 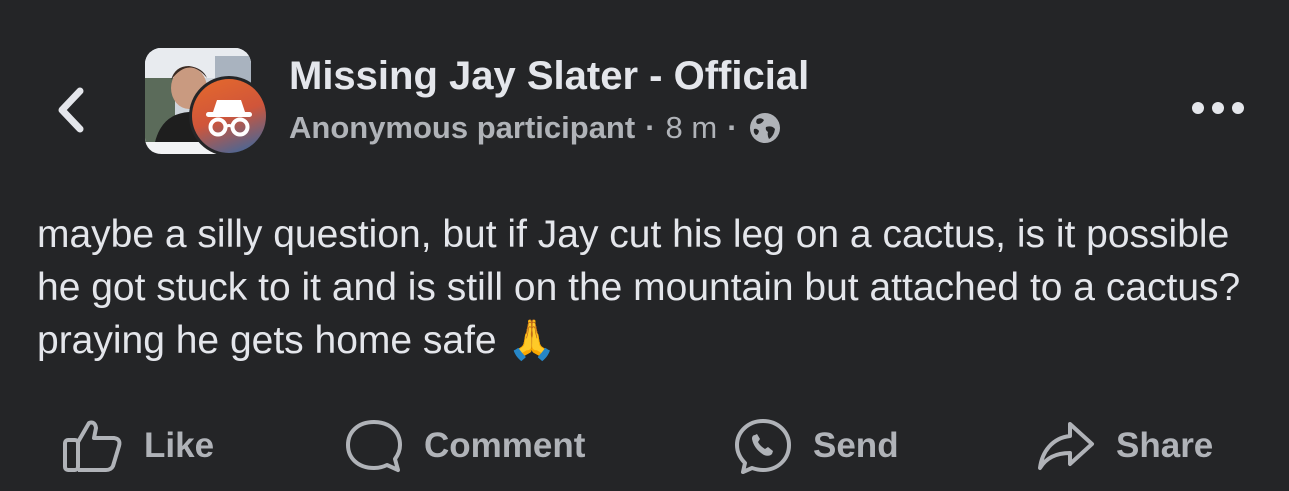 I want to click on send-button: Send, so click(x=816, y=446).